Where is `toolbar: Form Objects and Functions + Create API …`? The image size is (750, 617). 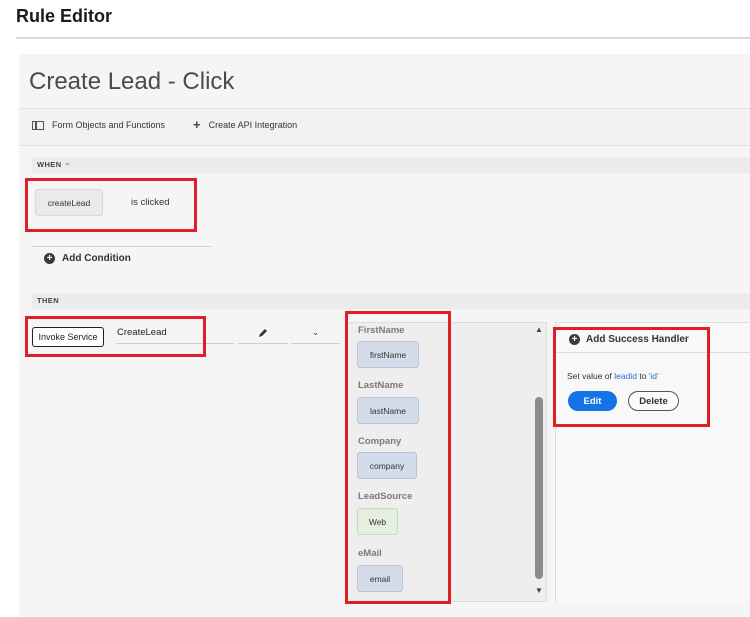
toolbar: Form Objects and Functions + Create API … is located at coordinates (384, 127).